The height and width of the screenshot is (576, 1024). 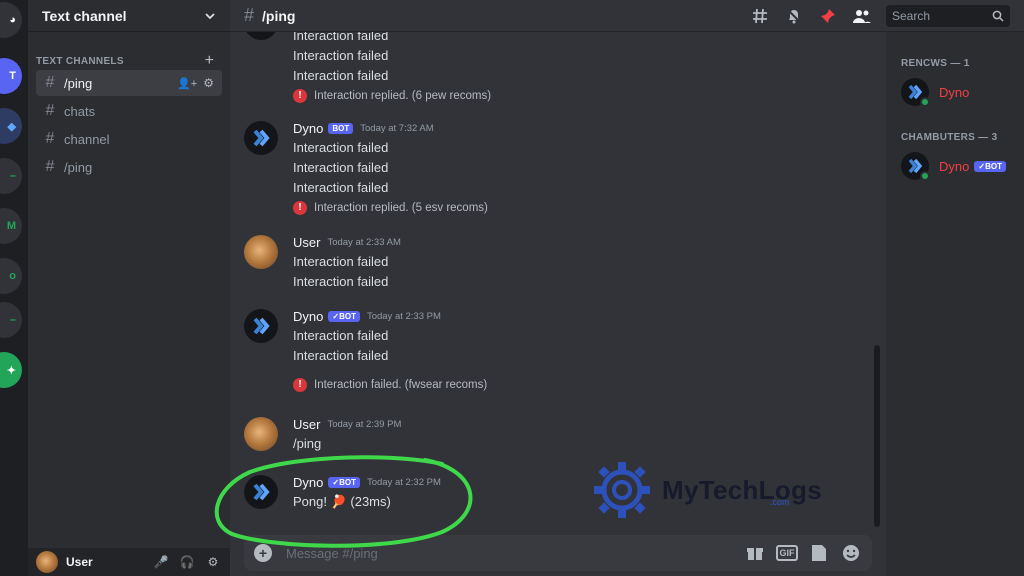 What do you see at coordinates (403, 316) in the screenshot?
I see `timestamp: Today at 2:33 PM` at bounding box center [403, 316].